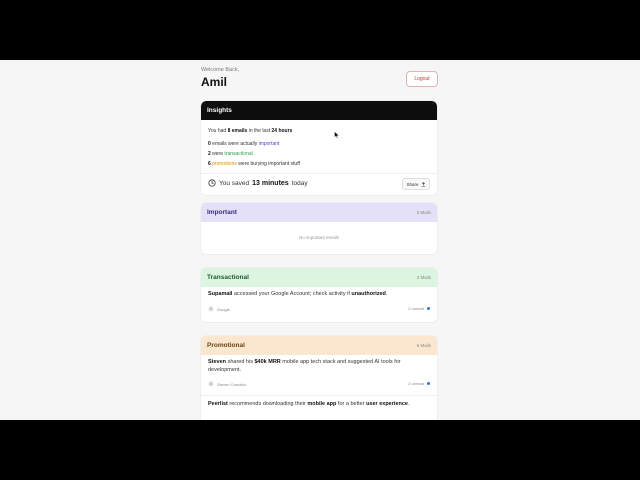  I want to click on mail-sender: G Google, so click(219, 309).